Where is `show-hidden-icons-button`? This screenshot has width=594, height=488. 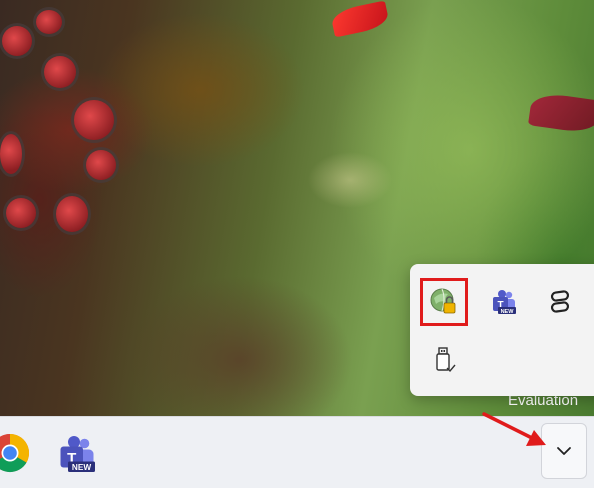 show-hidden-icons-button is located at coordinates (564, 451).